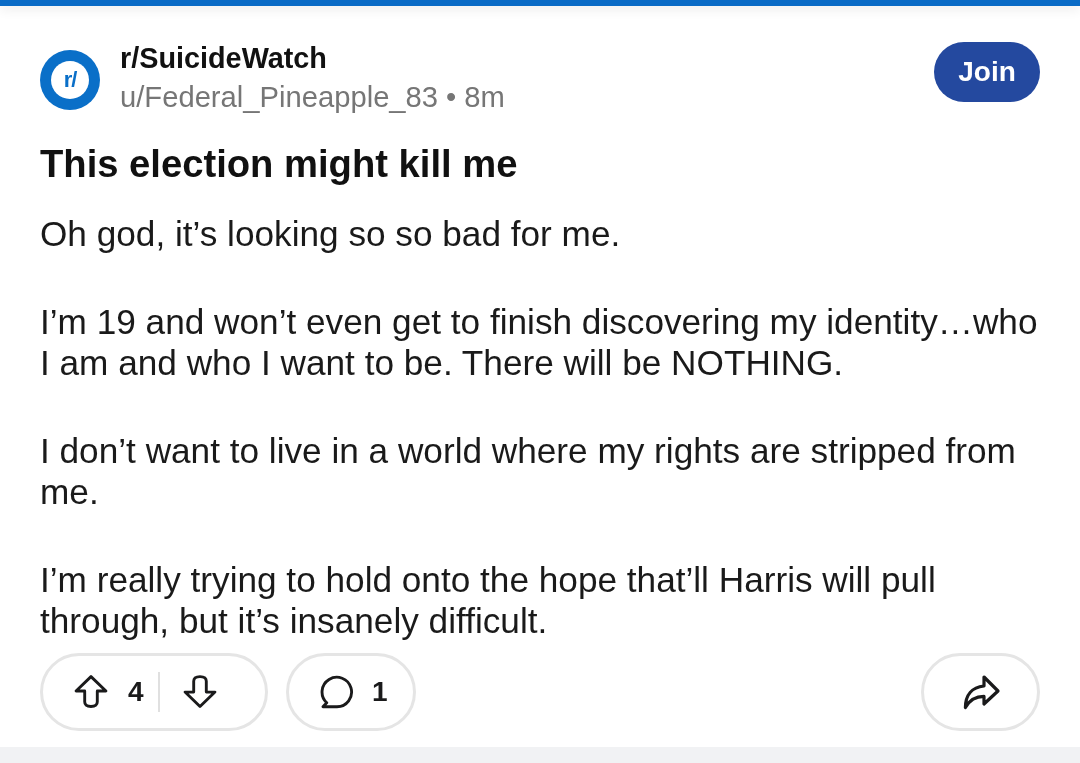 This screenshot has width=1080, height=763. What do you see at coordinates (136, 692) in the screenshot?
I see `vote-count: 4` at bounding box center [136, 692].